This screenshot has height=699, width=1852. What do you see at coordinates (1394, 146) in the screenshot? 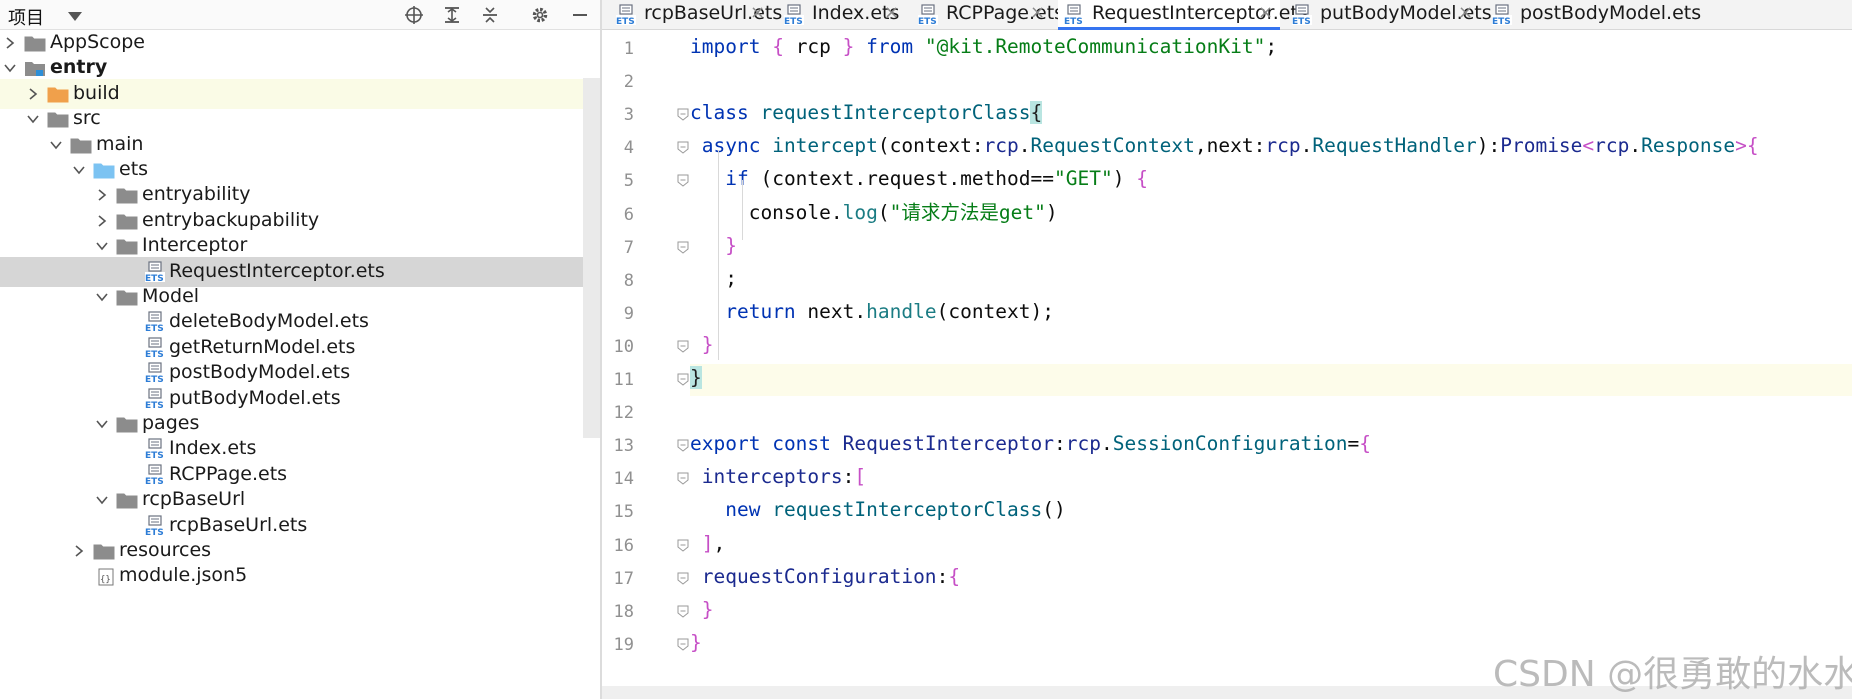
I see `code-token: RequestHandler` at bounding box center [1394, 146].